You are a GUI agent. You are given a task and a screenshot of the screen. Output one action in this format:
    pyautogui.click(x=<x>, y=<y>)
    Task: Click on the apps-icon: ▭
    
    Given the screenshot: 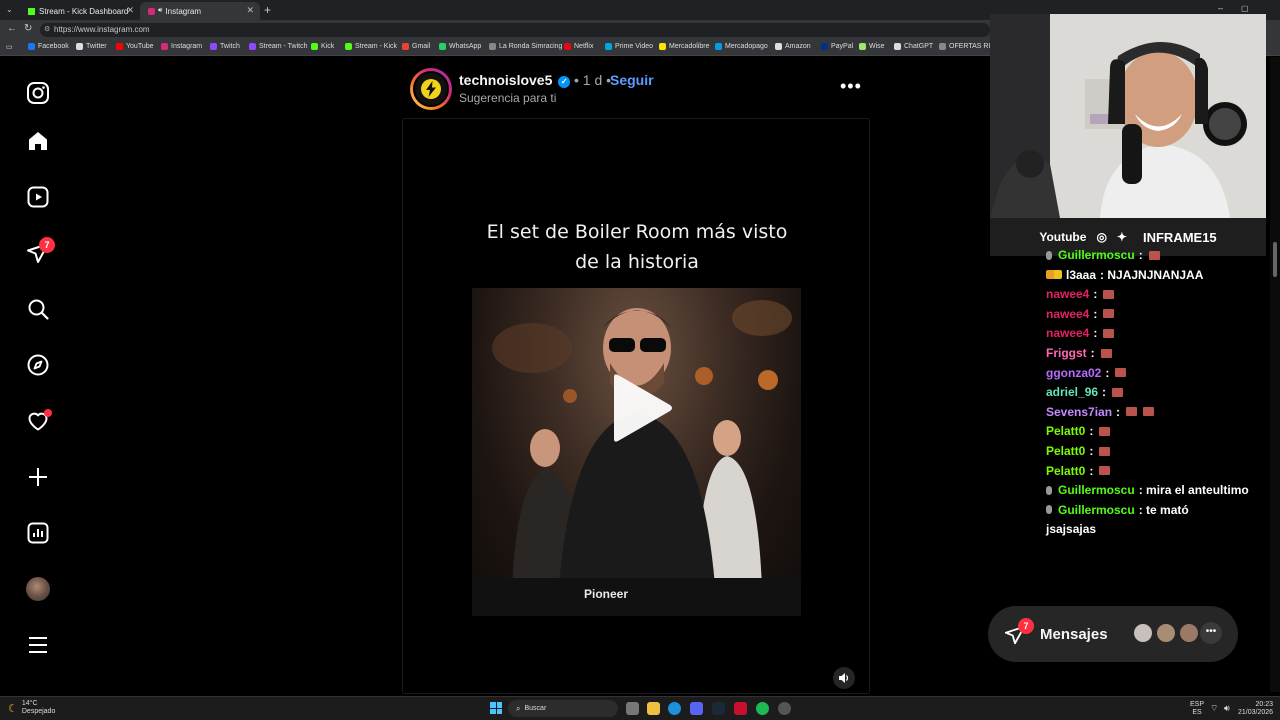 What is the action you would take?
    pyautogui.click(x=9, y=47)
    